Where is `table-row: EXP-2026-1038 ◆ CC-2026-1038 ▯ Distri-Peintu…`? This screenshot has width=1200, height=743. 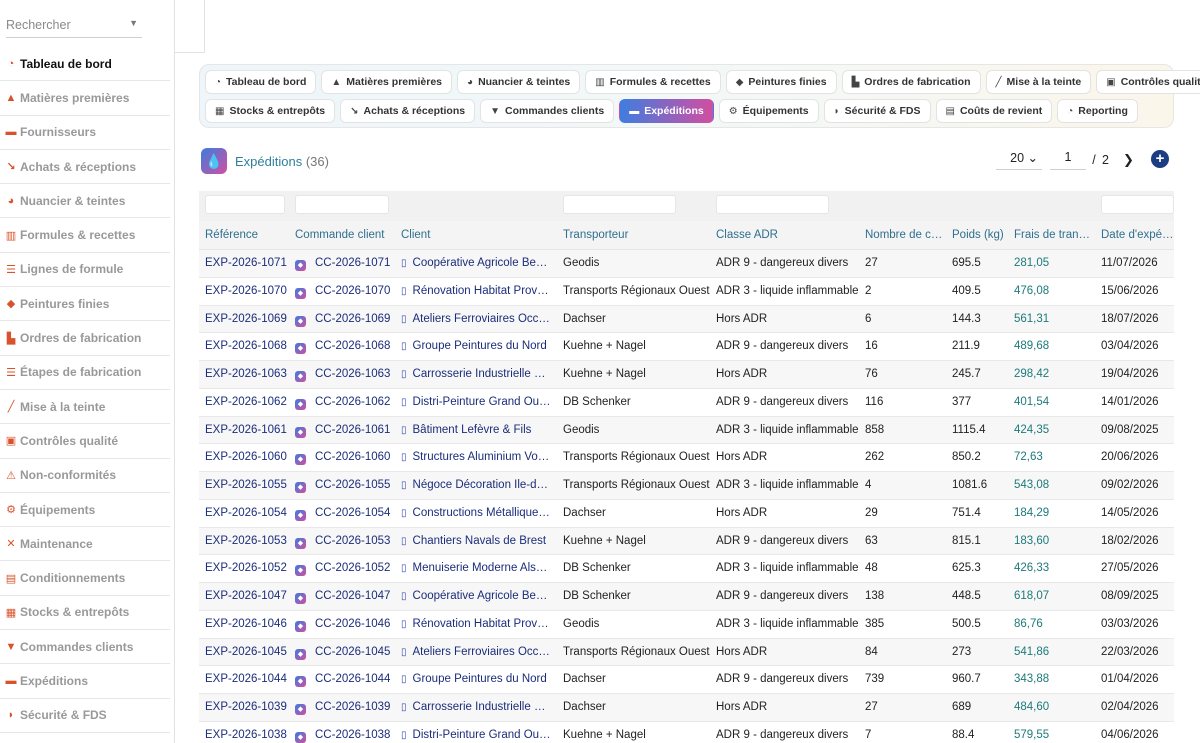
table-row: EXP-2026-1038 ◆ CC-2026-1038 ▯ Distri-Peintu… is located at coordinates (686, 732).